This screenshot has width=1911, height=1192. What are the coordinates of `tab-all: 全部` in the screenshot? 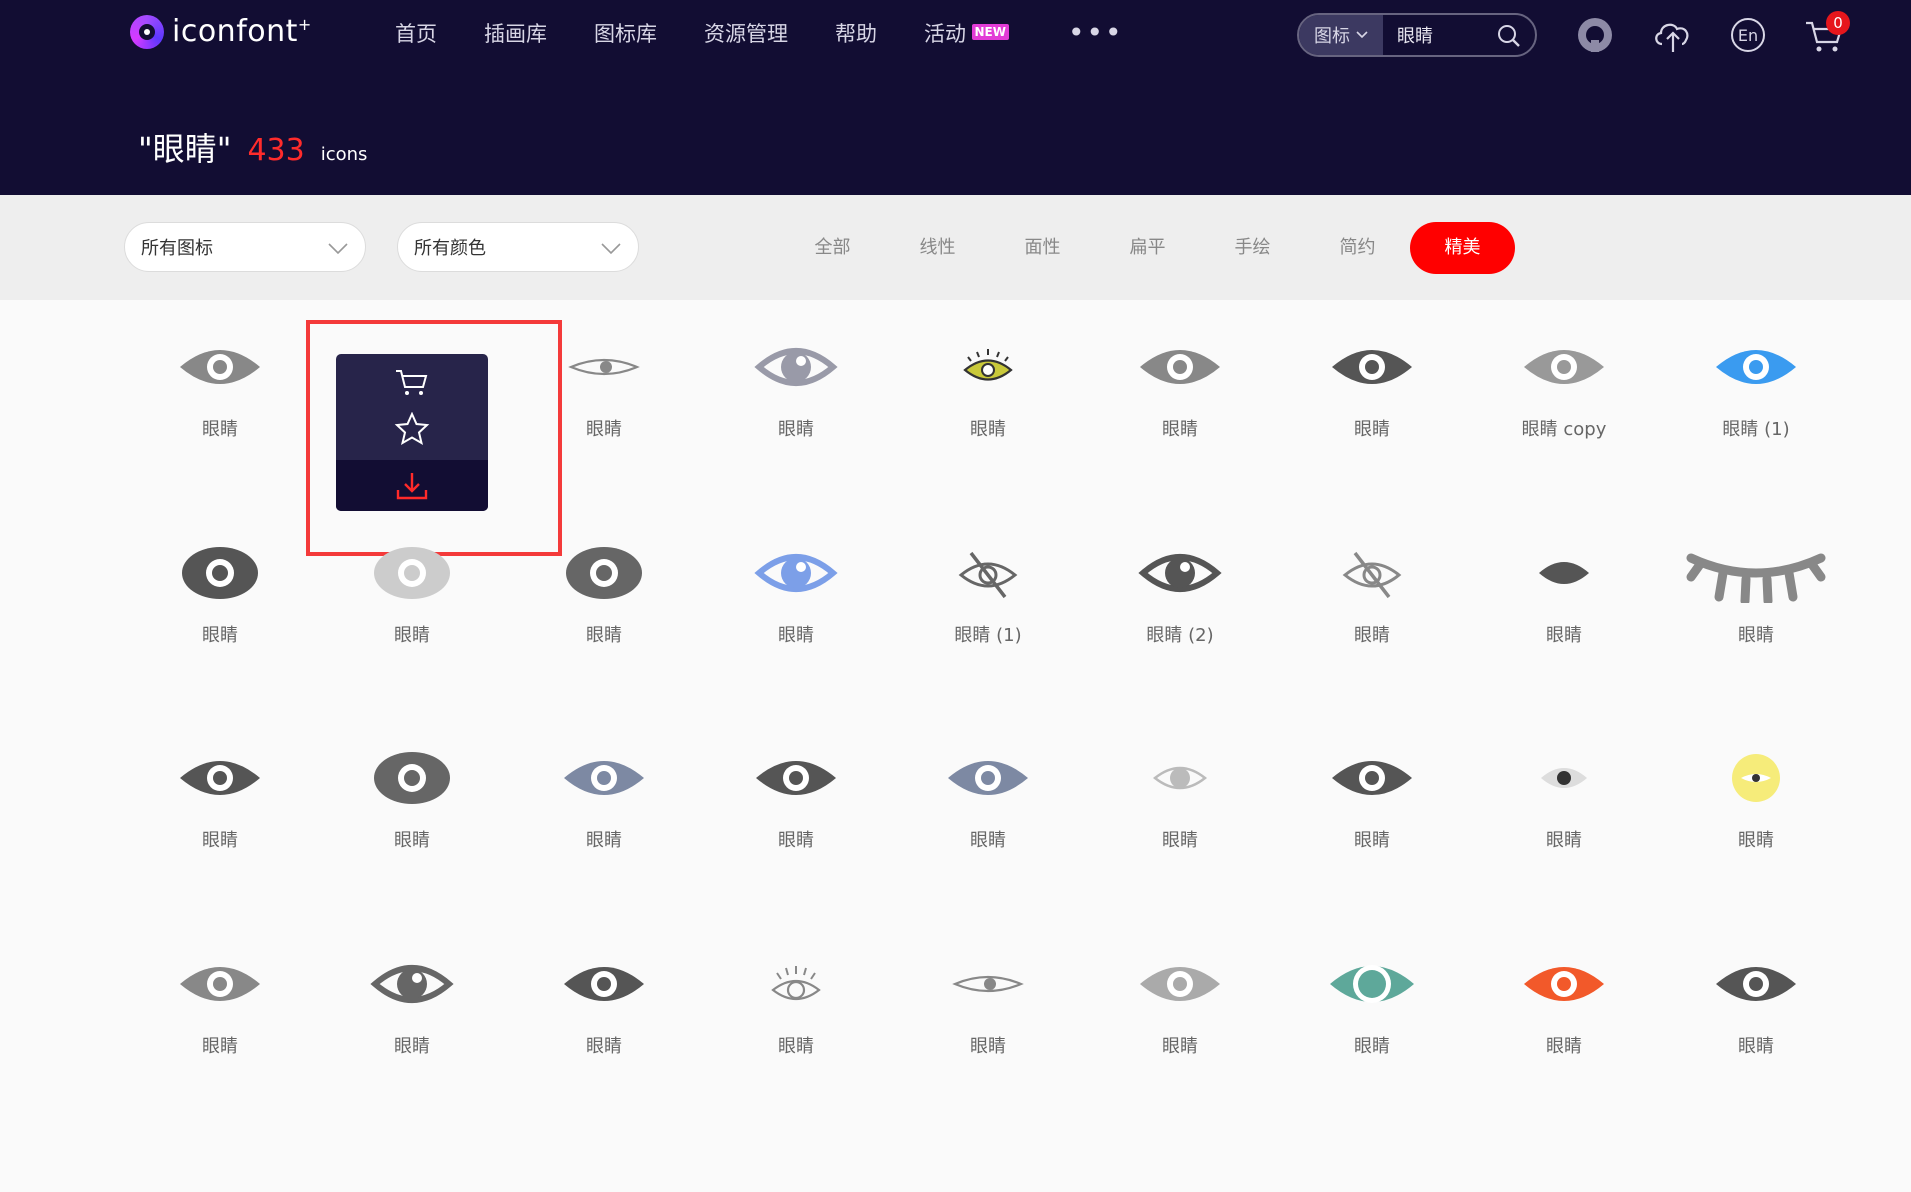 It's located at (832, 248).